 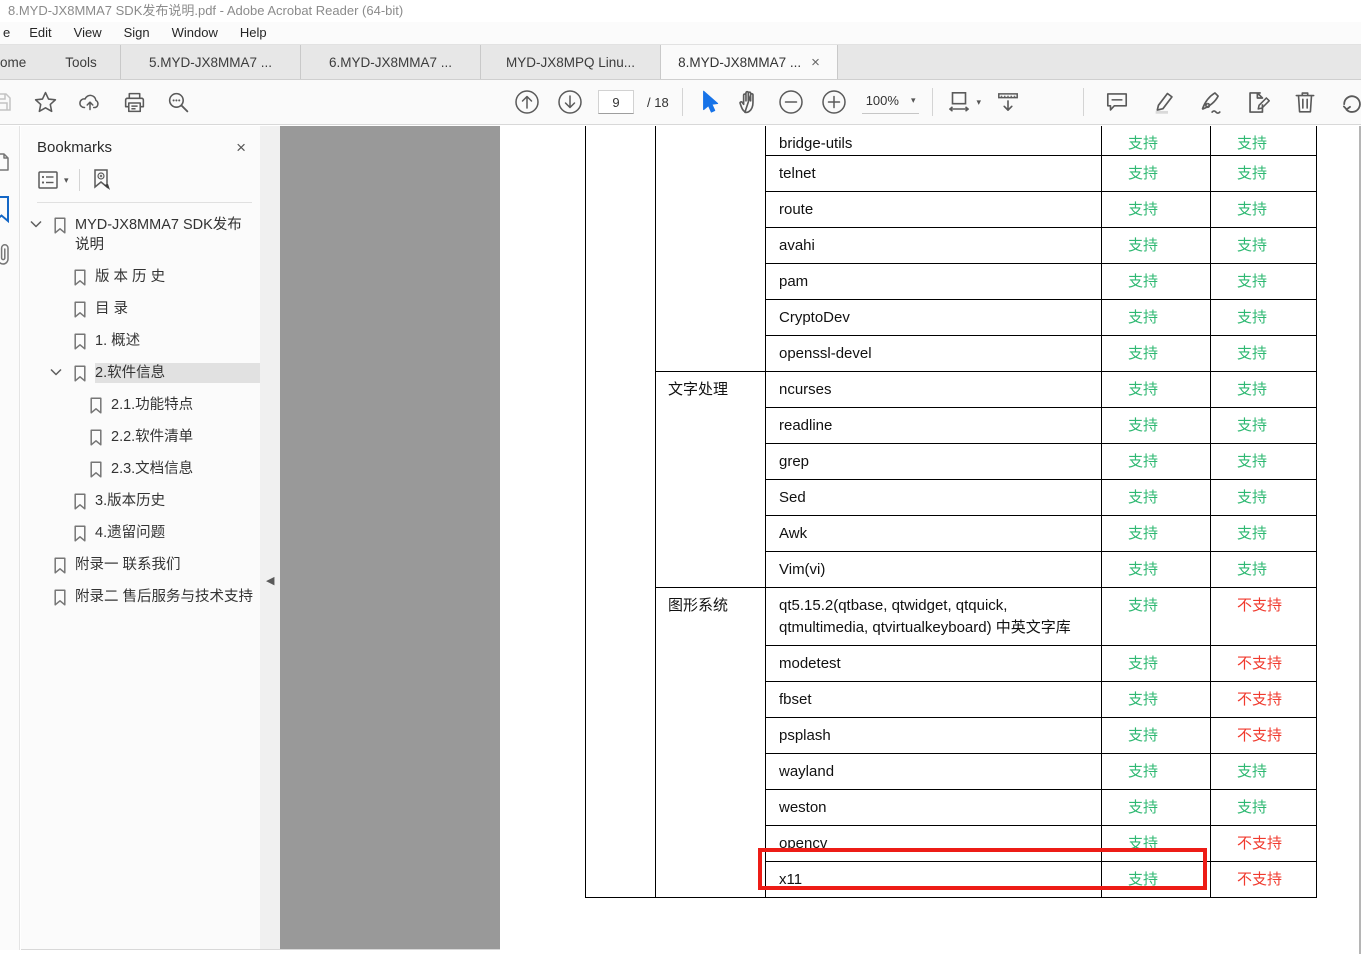 I want to click on bookmark-item: 目 录, so click(x=140, y=309).